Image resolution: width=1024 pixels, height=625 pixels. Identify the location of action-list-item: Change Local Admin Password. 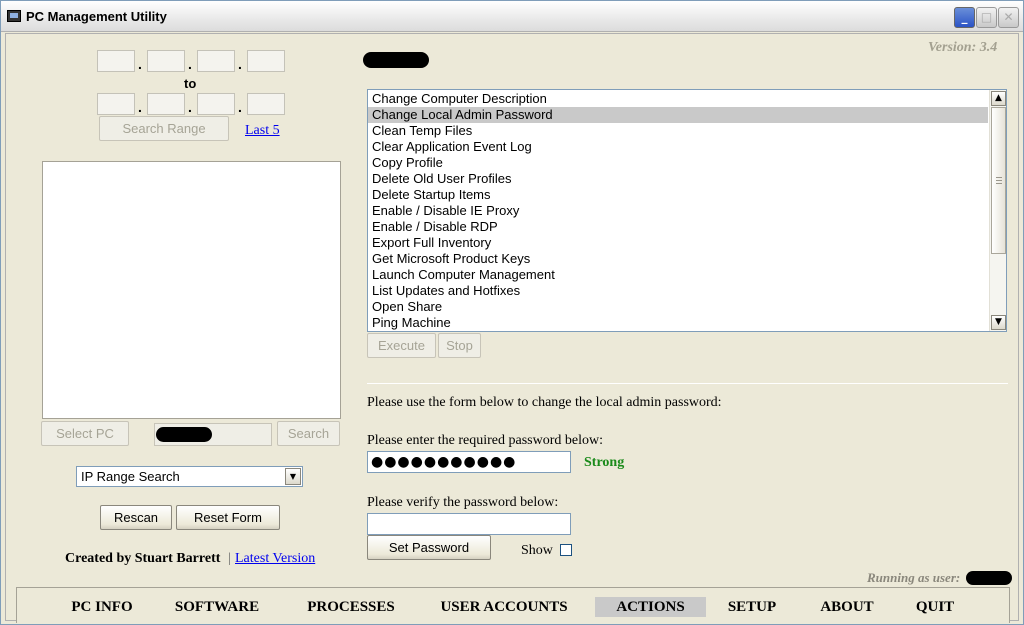
(678, 115).